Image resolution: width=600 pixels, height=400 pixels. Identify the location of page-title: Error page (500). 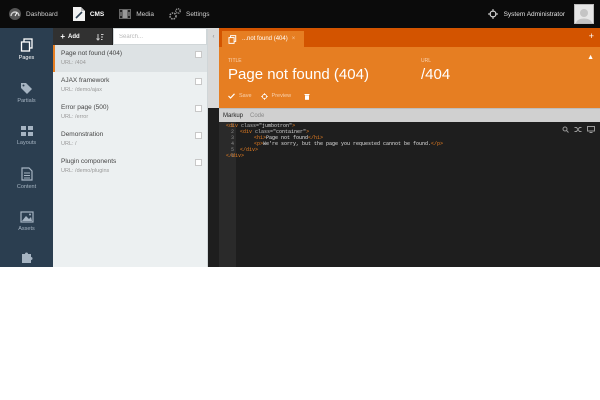
(85, 107).